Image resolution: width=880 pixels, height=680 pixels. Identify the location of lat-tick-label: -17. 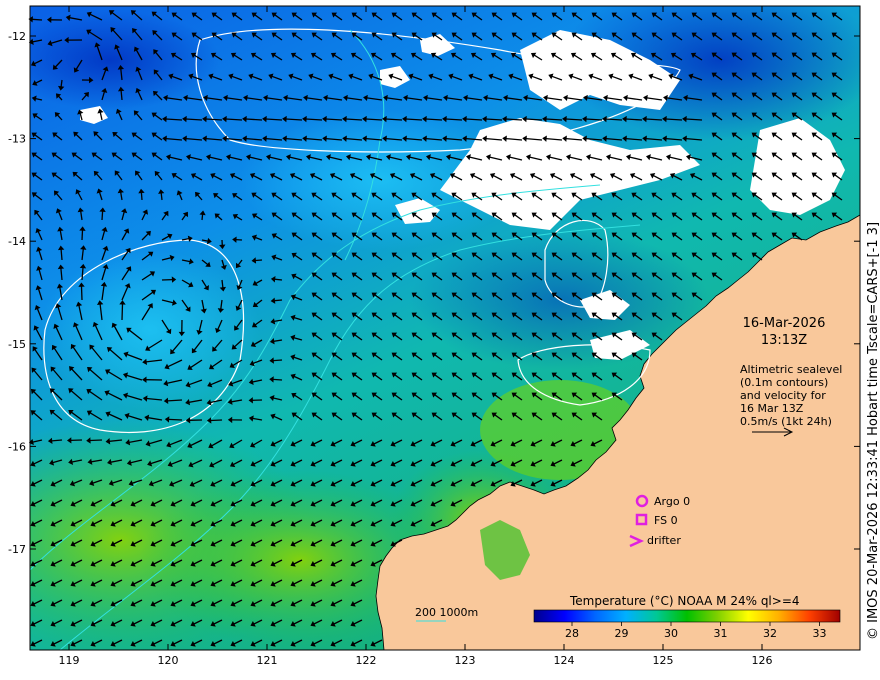
(17, 549).